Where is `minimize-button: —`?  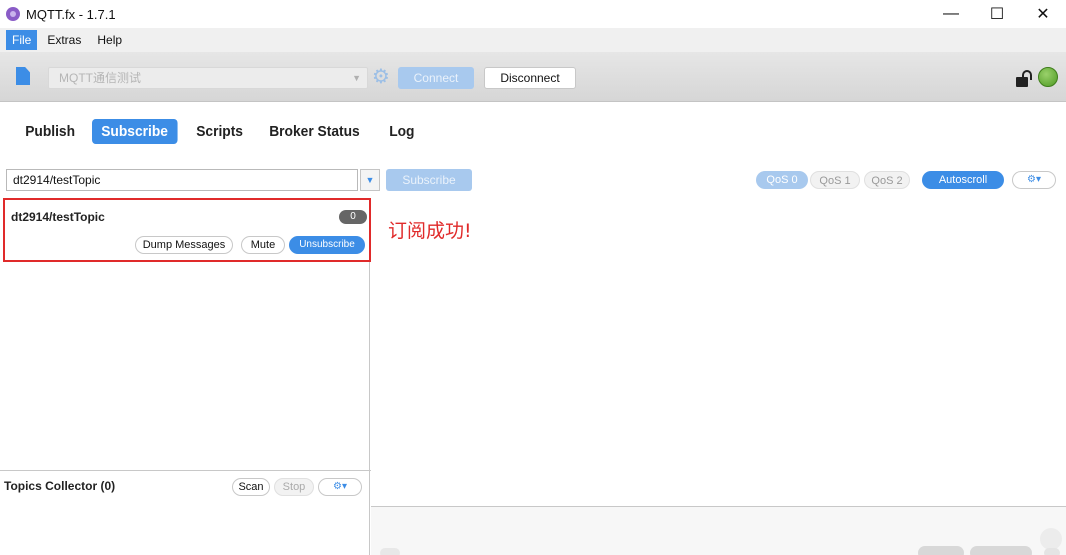
minimize-button: — is located at coordinates (951, 14).